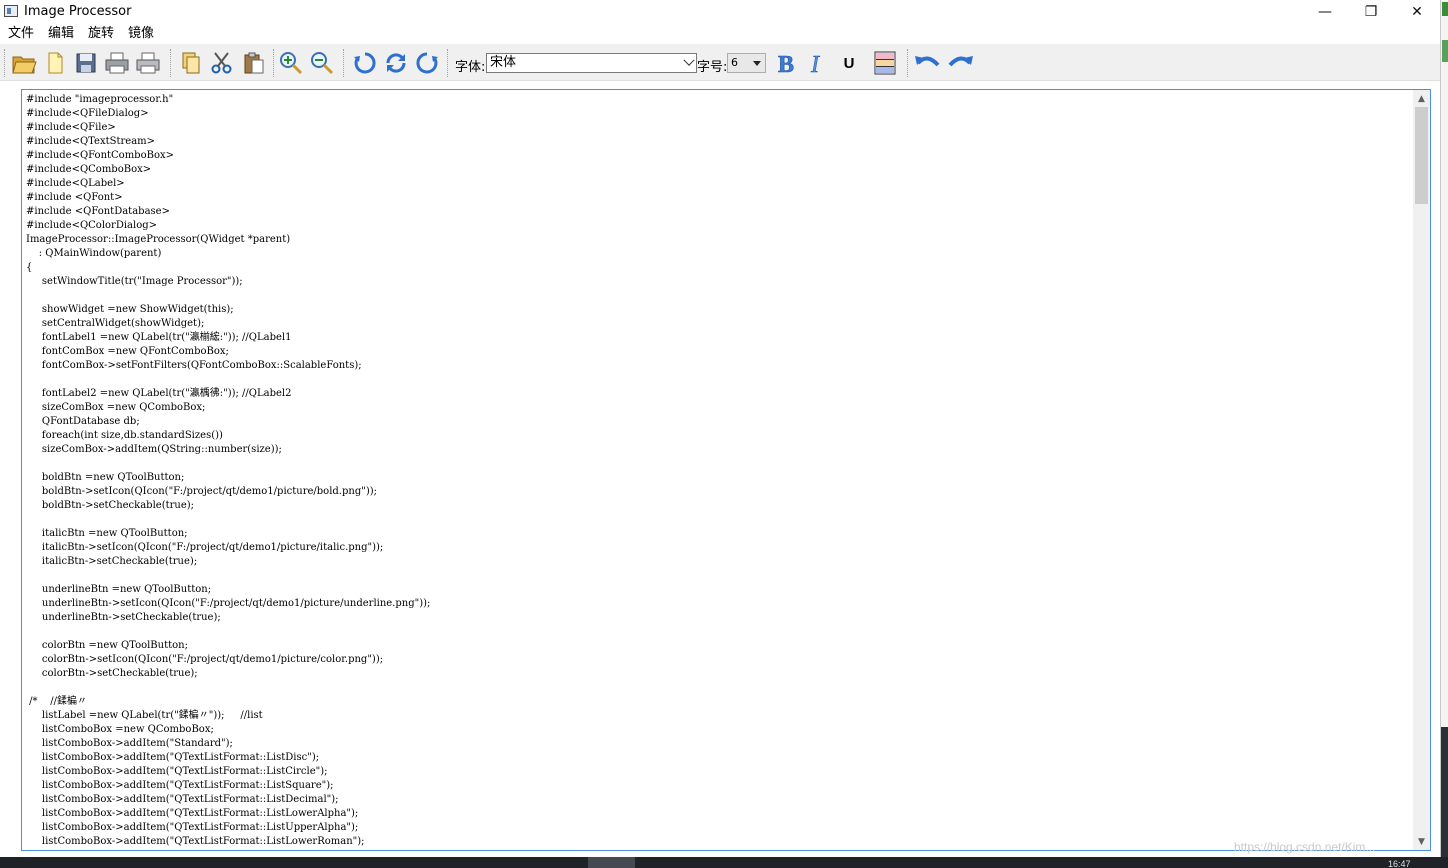 This screenshot has width=1448, height=868. I want to click on underline-button: U, so click(849, 63).